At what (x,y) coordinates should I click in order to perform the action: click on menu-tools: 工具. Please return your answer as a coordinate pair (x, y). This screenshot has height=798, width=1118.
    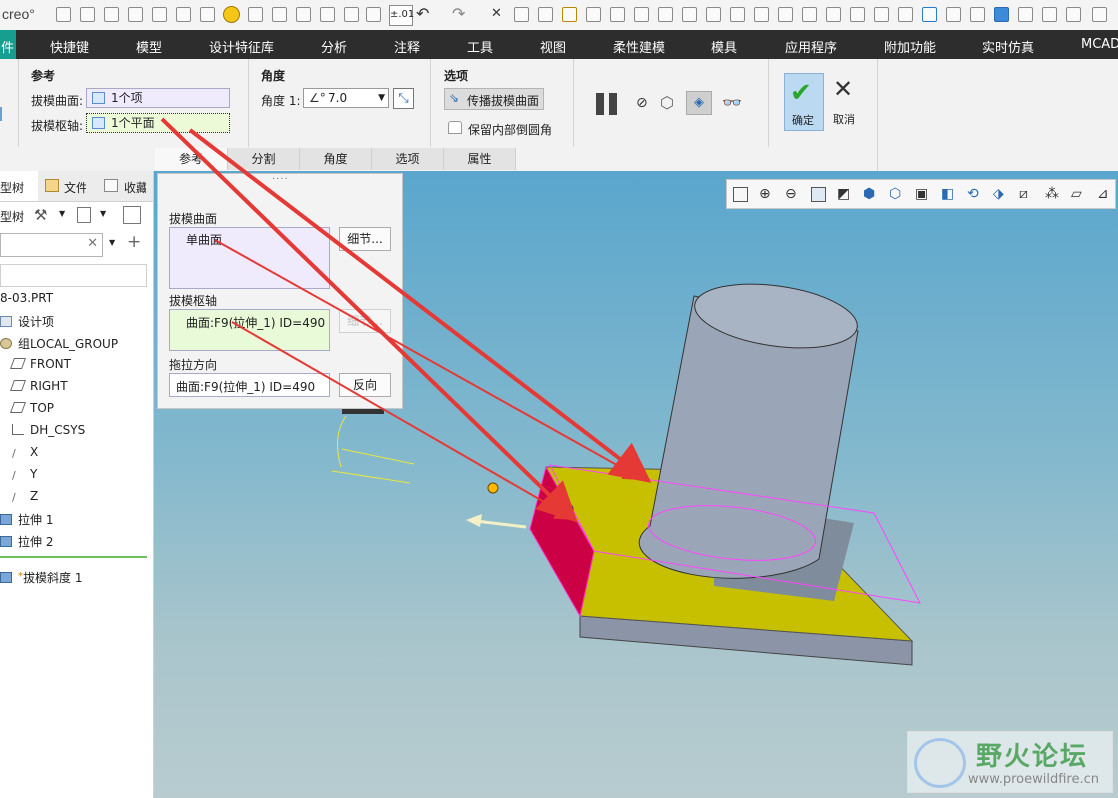
    Looking at the image, I should click on (480, 46).